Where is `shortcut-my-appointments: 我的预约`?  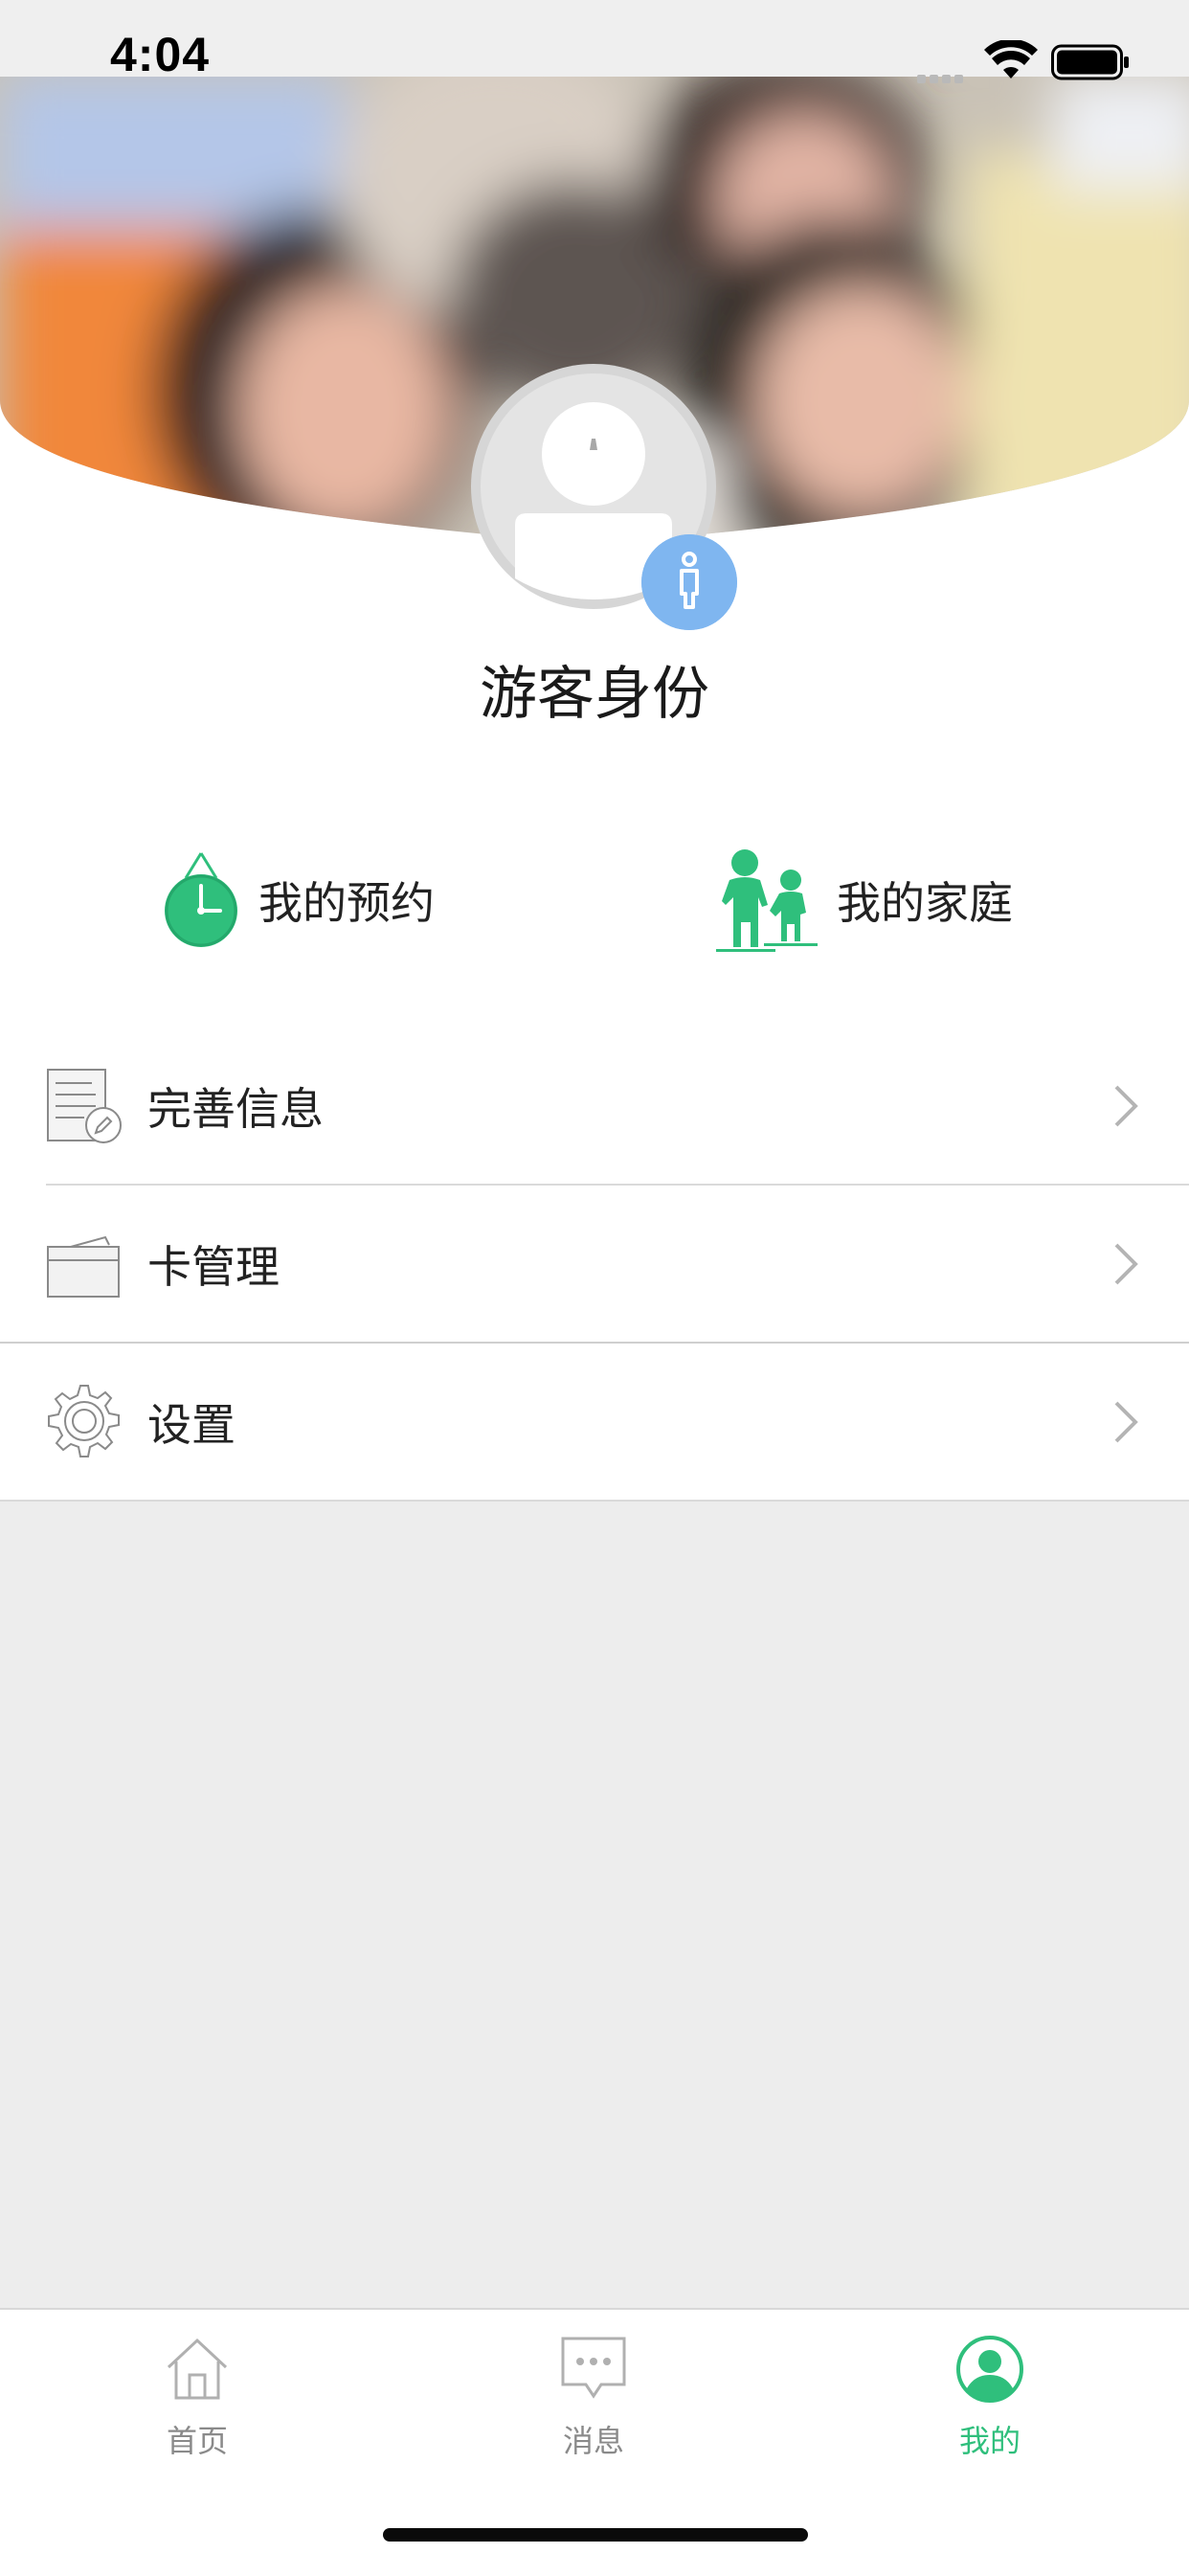 shortcut-my-appointments: 我的预约 is located at coordinates (299, 900).